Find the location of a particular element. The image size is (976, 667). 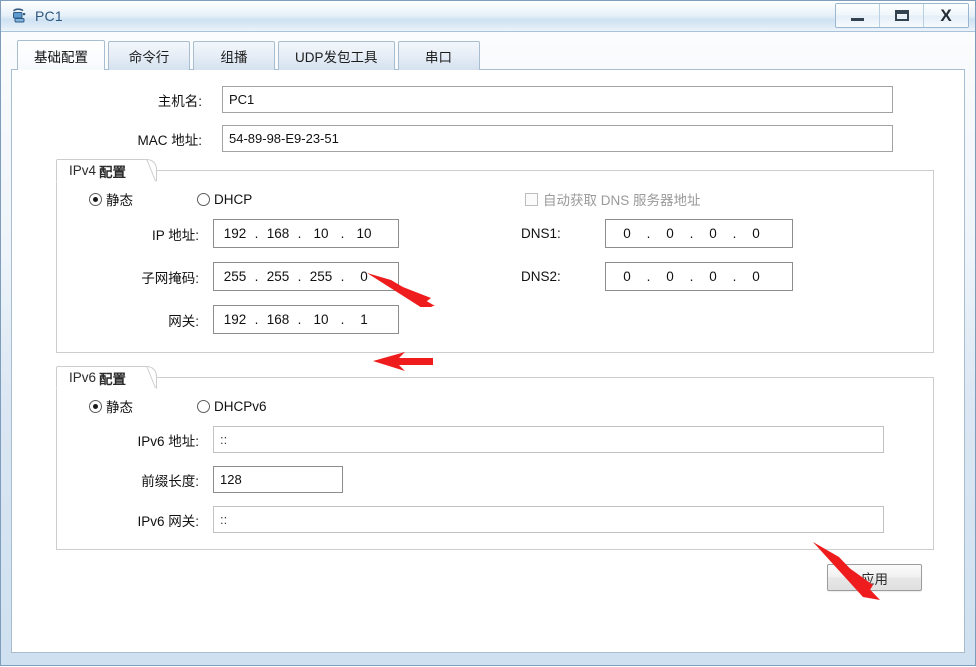

subnet-mask-input: 255 . 255 . 255 . 0 is located at coordinates (306, 276).